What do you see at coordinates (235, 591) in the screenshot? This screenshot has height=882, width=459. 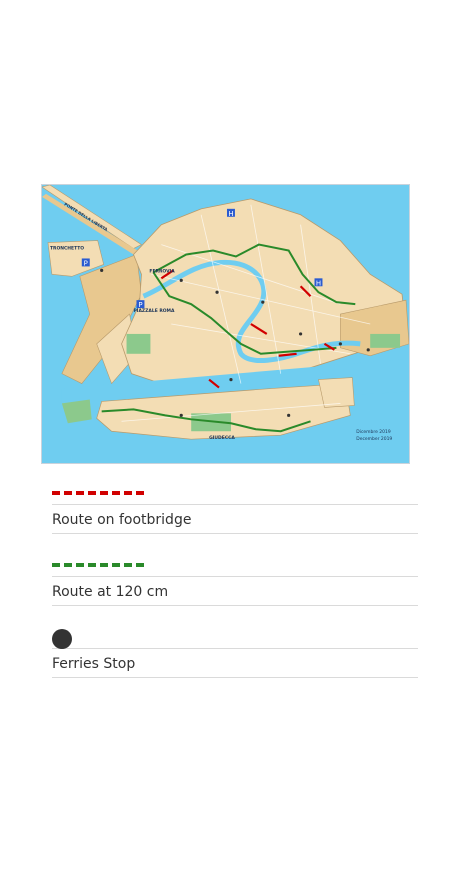 I see `legend-label: Route at 120 cm` at bounding box center [235, 591].